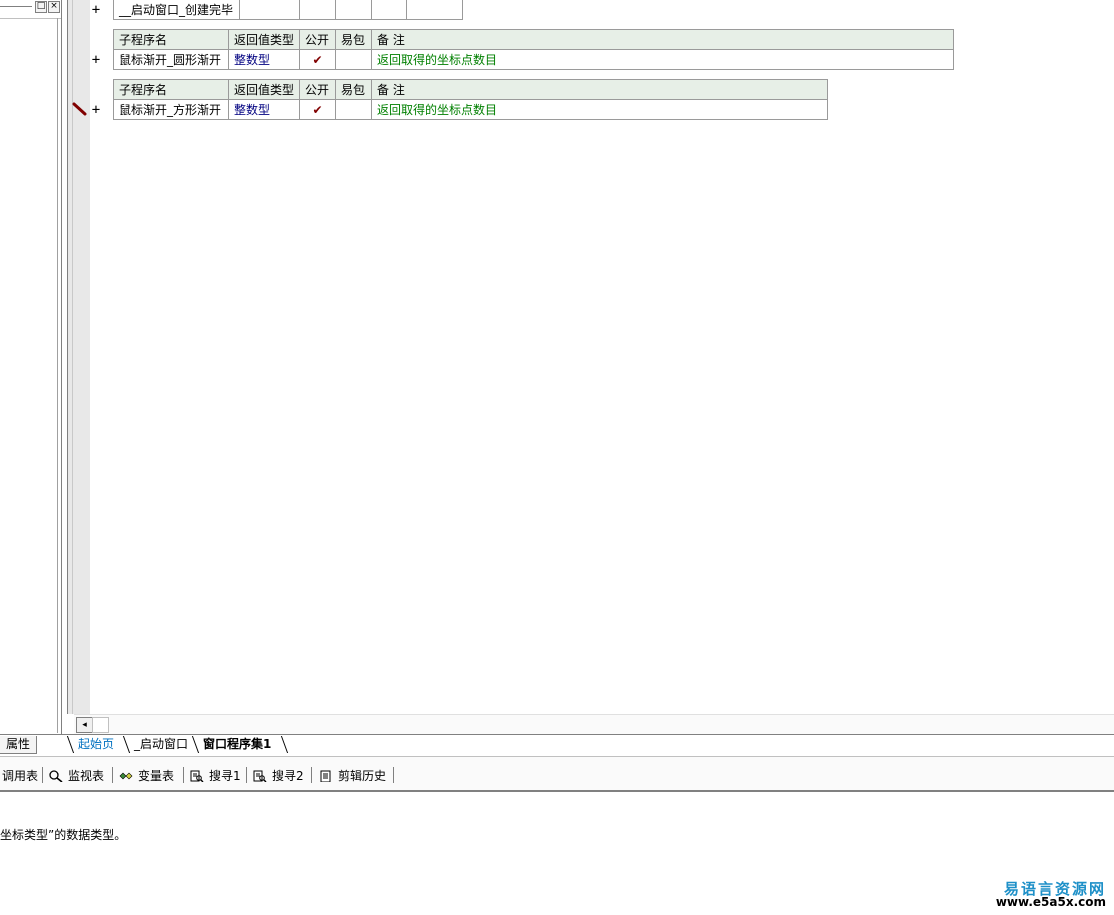  Describe the element at coordinates (225, 776) in the screenshot. I see `search1-label: 搜寻1` at that location.